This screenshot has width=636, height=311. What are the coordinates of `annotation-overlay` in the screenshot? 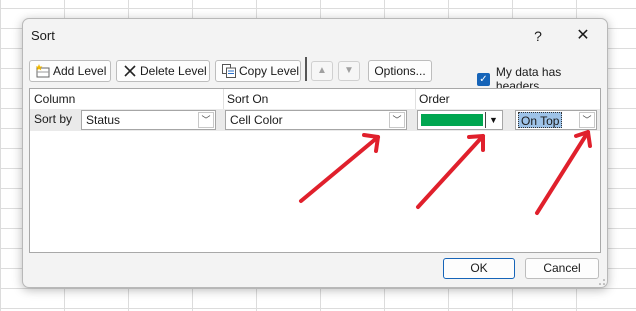 It's located at (445, 172).